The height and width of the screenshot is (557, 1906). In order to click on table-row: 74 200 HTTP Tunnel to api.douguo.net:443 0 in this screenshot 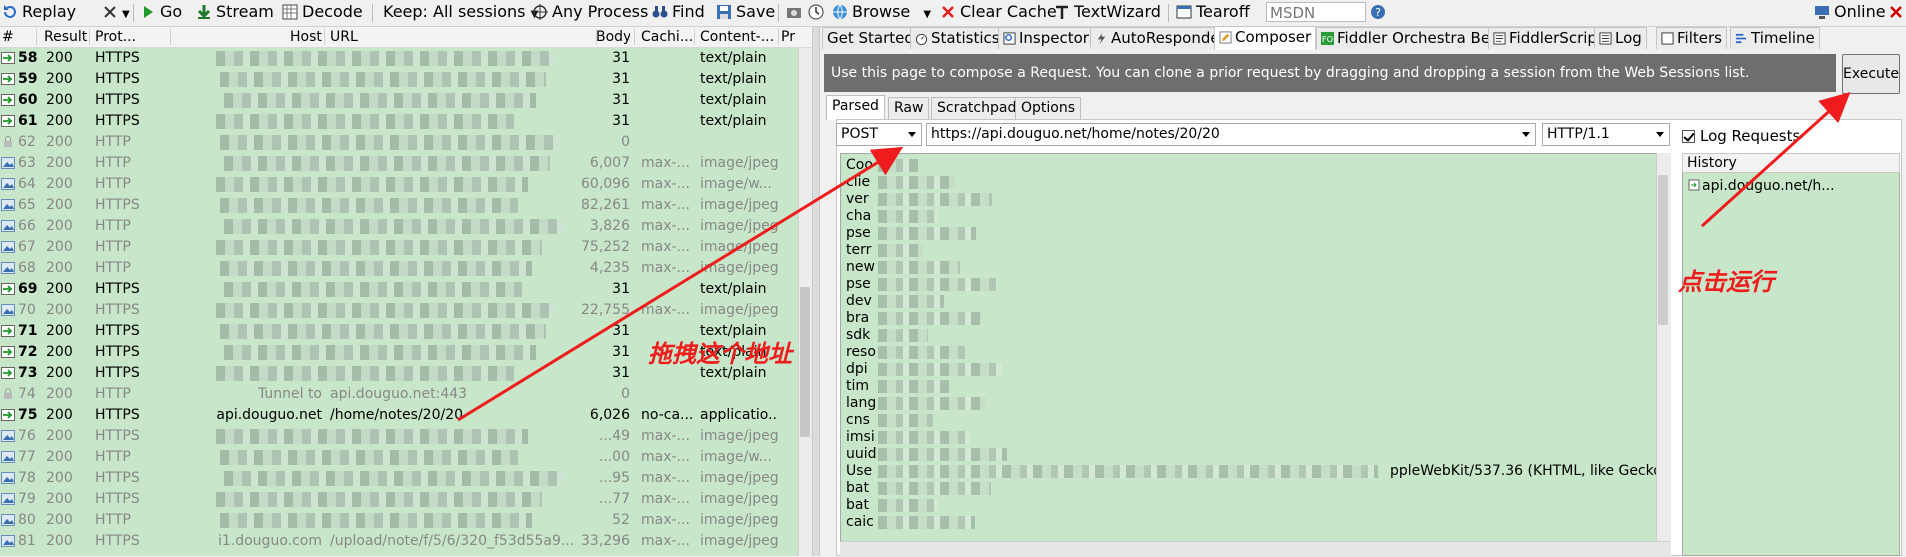, I will do `click(399, 394)`.